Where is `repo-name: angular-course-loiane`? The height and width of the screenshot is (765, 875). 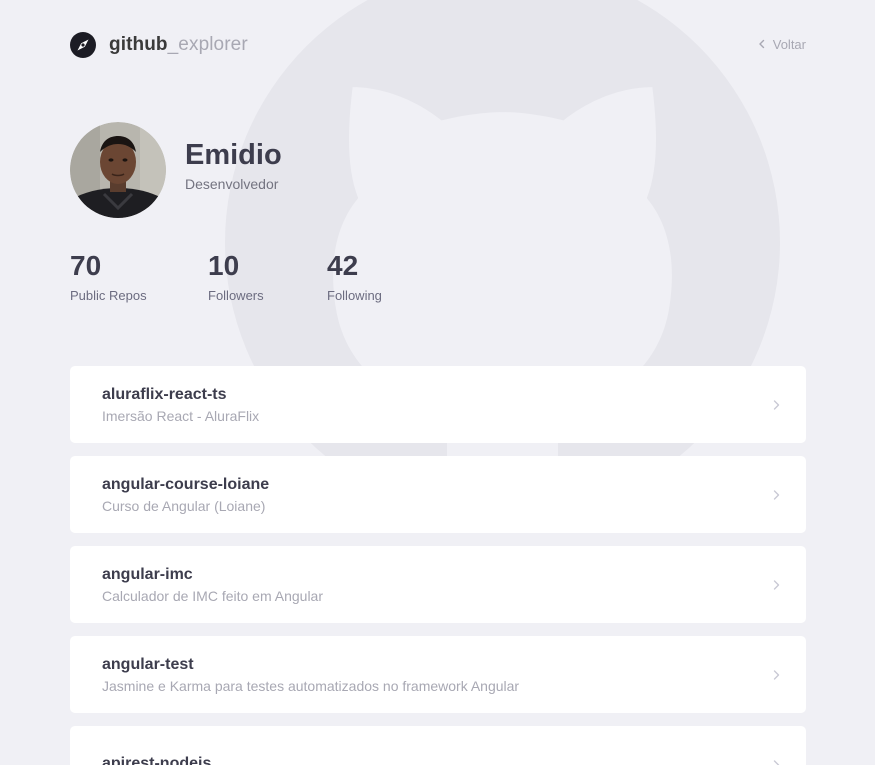 repo-name: angular-course-loiane is located at coordinates (186, 484).